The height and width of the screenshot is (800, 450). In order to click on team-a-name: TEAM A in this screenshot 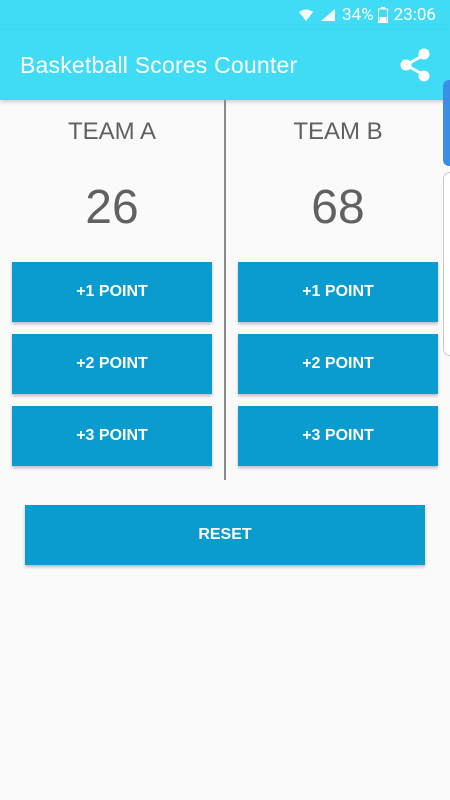, I will do `click(112, 131)`.